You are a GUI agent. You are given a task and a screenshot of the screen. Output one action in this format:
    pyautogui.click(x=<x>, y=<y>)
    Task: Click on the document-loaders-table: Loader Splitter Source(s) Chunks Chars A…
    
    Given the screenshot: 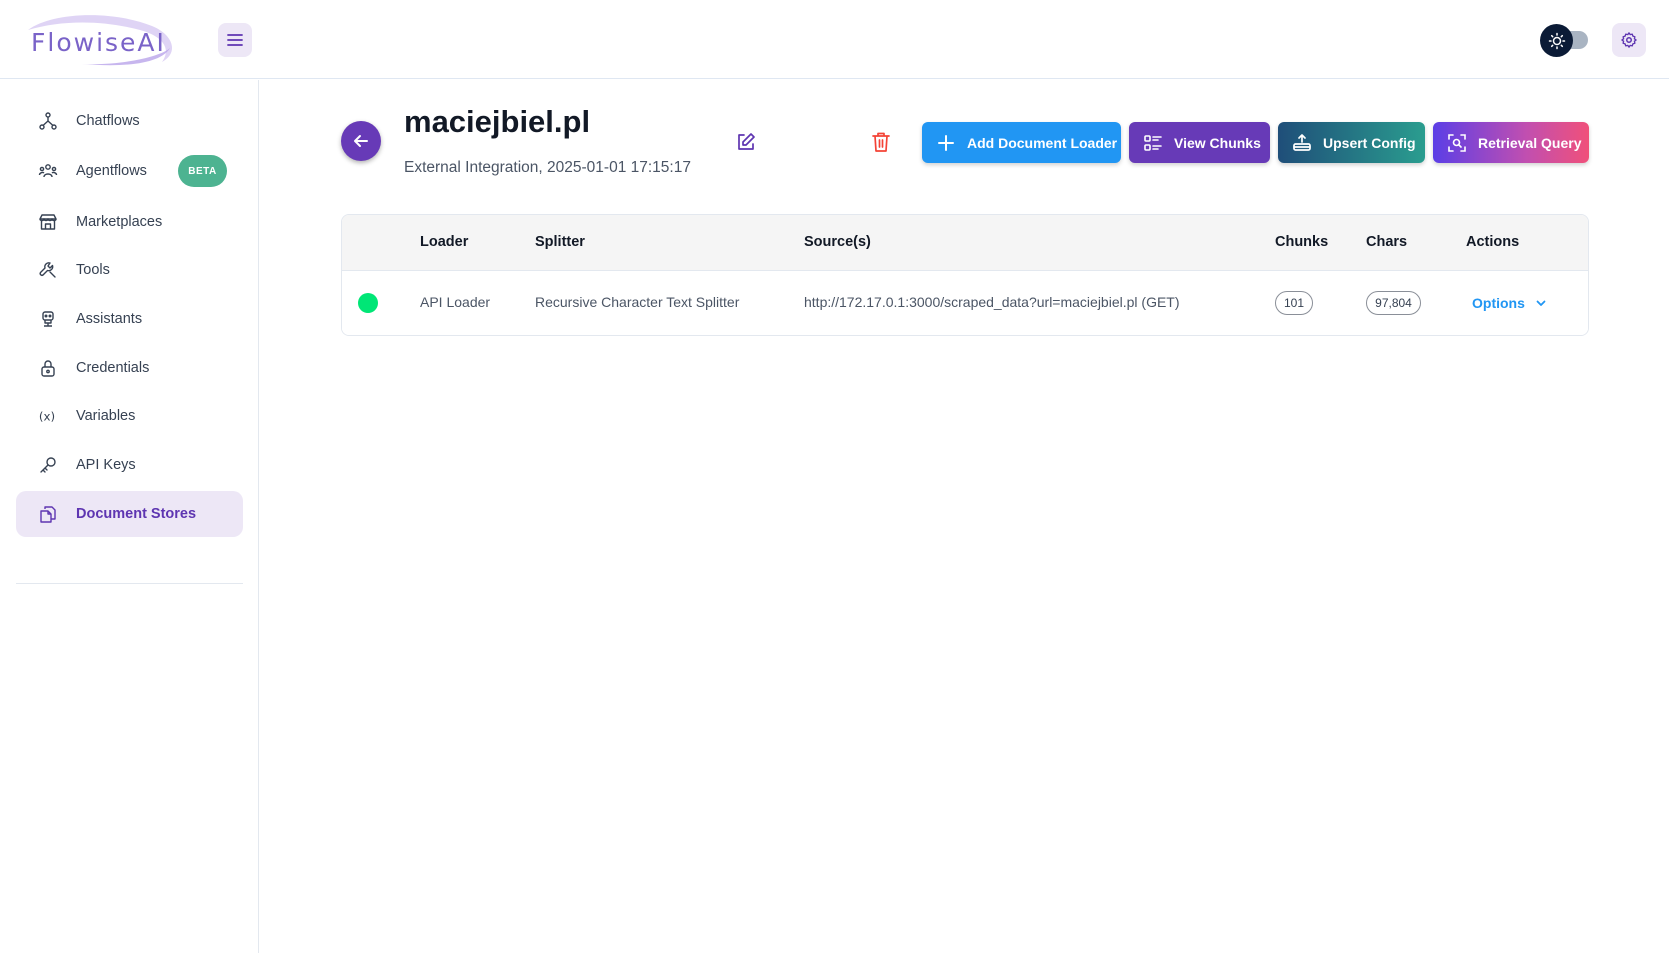 What is the action you would take?
    pyautogui.click(x=965, y=275)
    